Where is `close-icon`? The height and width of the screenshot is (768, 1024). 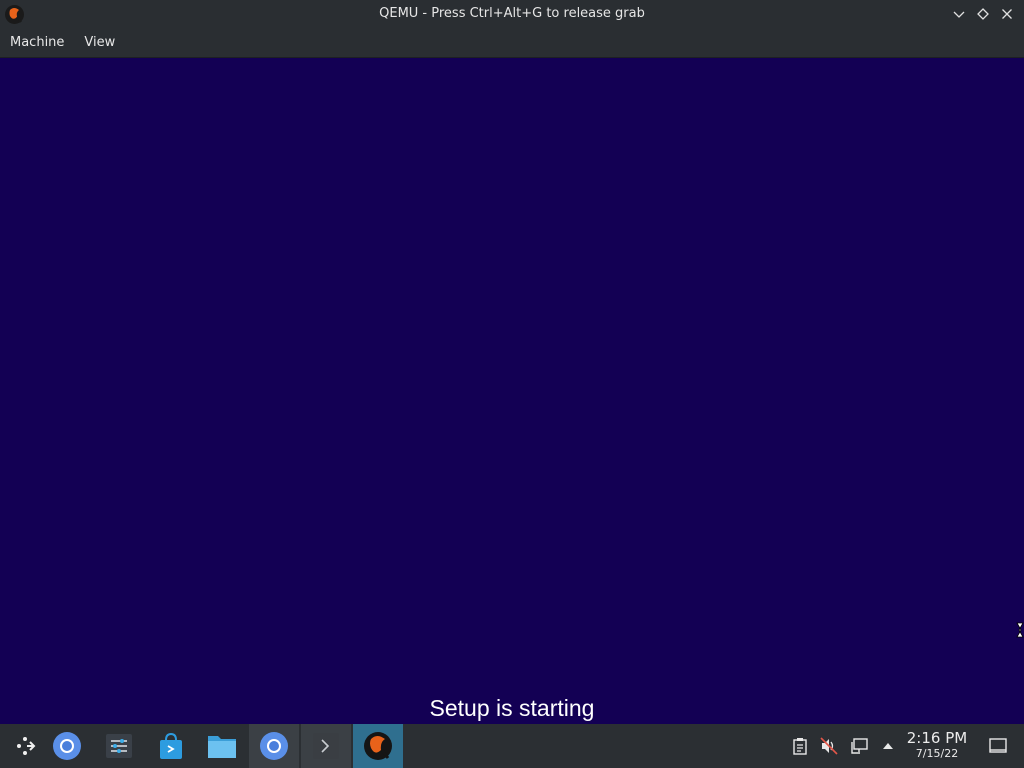
close-icon is located at coordinates (1007, 14).